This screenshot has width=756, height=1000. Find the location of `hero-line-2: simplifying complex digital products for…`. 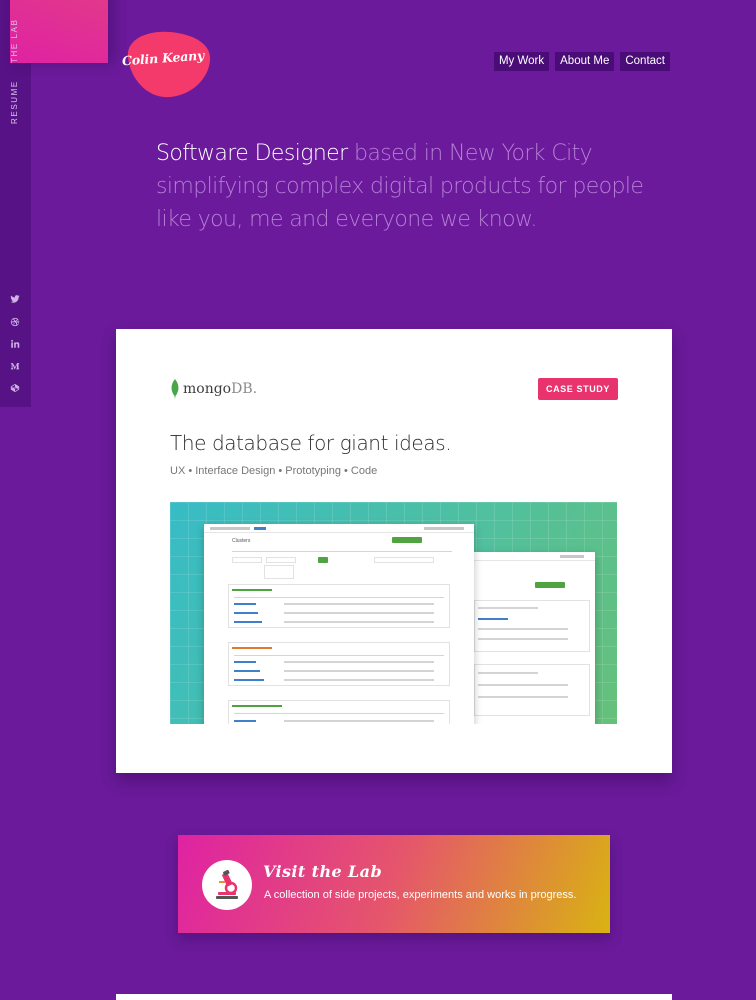

hero-line-2: simplifying complex digital products for… is located at coordinates (400, 186).